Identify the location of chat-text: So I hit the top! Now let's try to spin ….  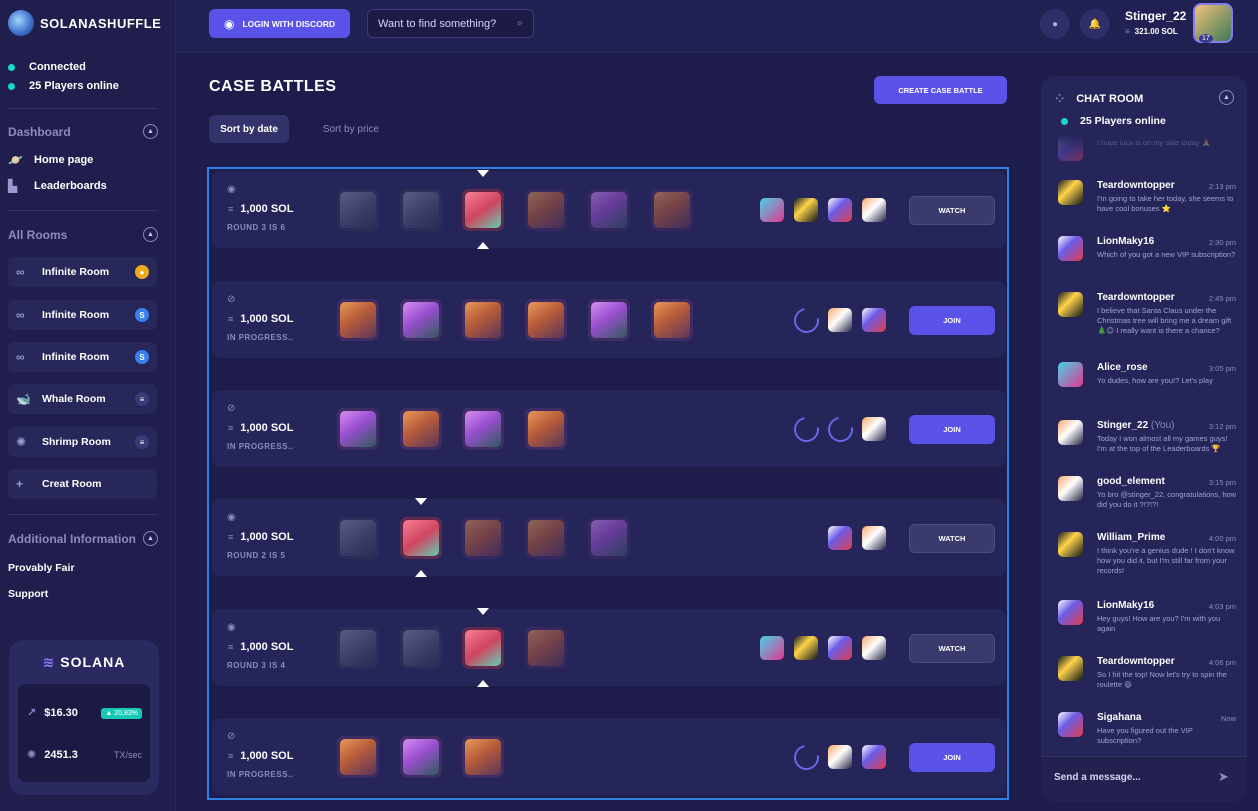
(1162, 679).